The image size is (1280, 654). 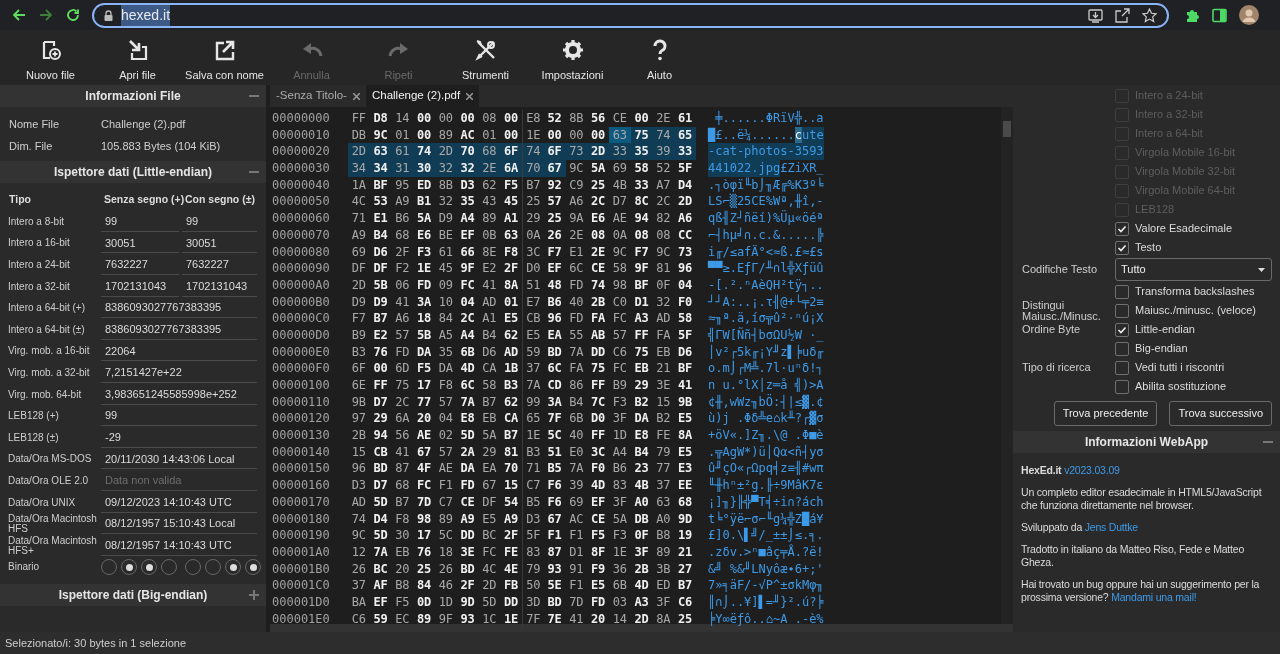 I want to click on hex-byte: A6, so click(x=576, y=202).